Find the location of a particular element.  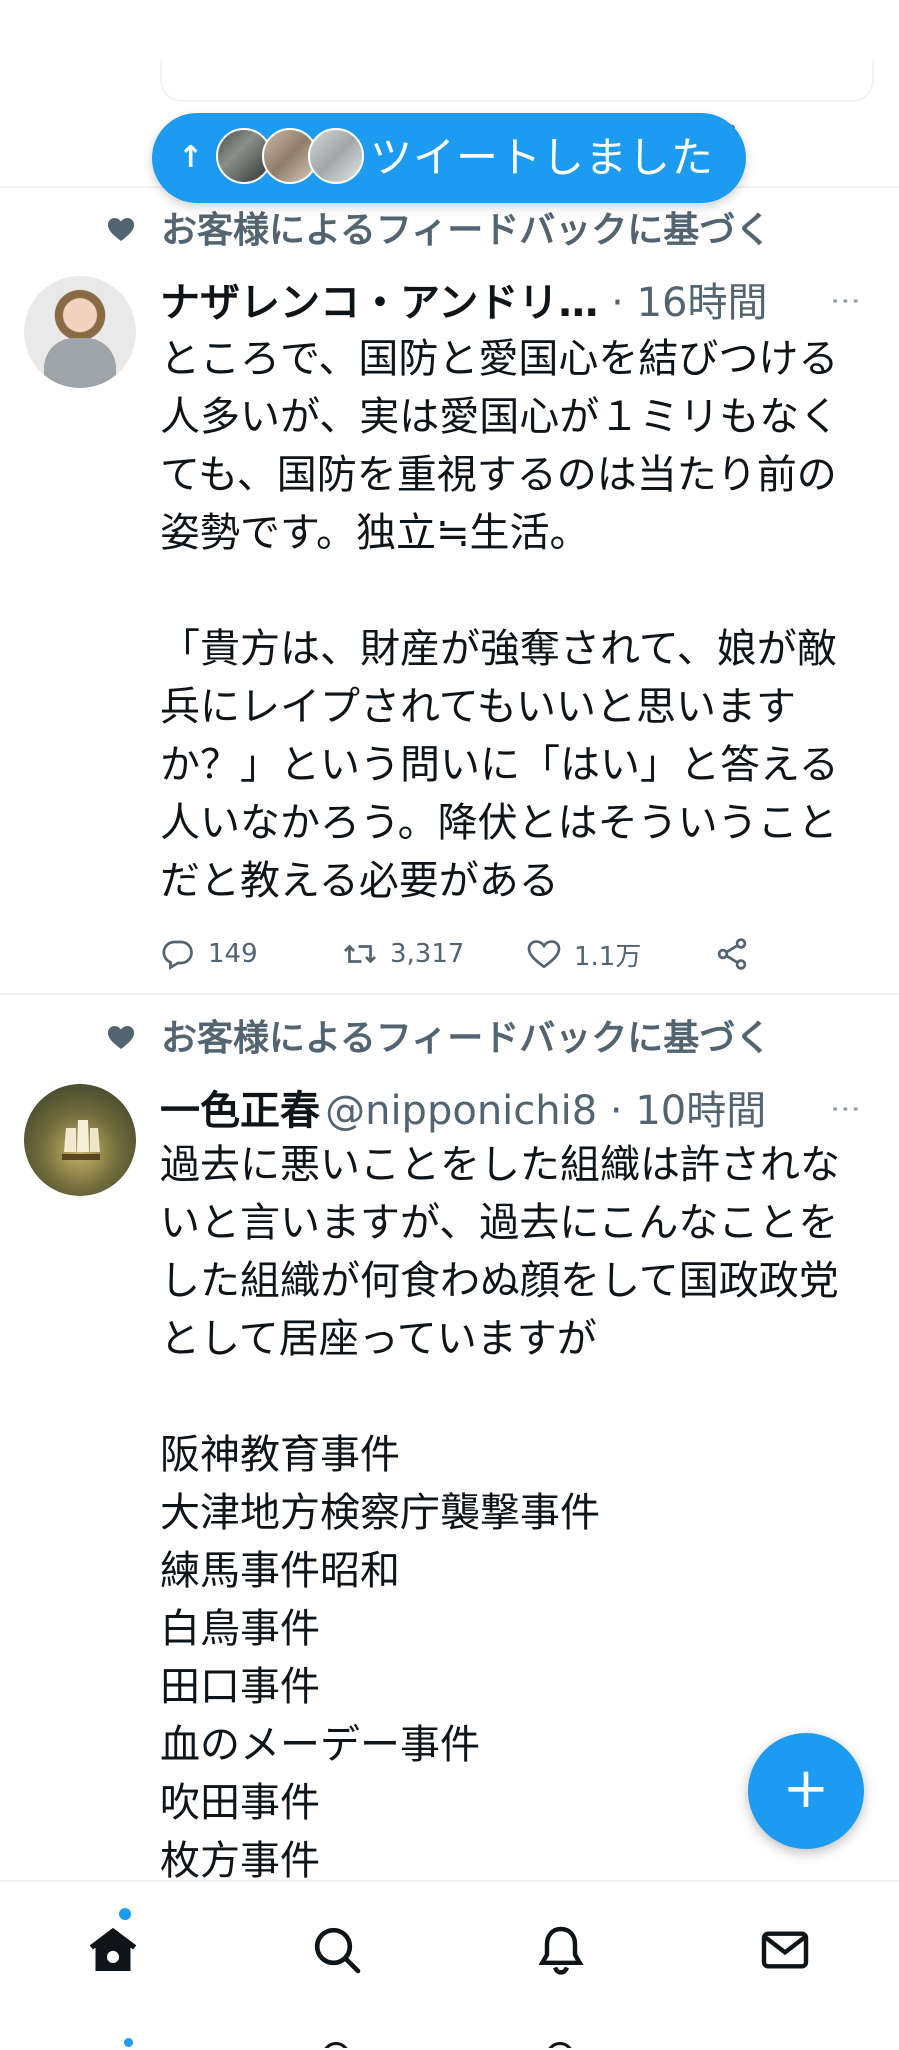

arrow-up-icon: ↑ is located at coordinates (191, 157).